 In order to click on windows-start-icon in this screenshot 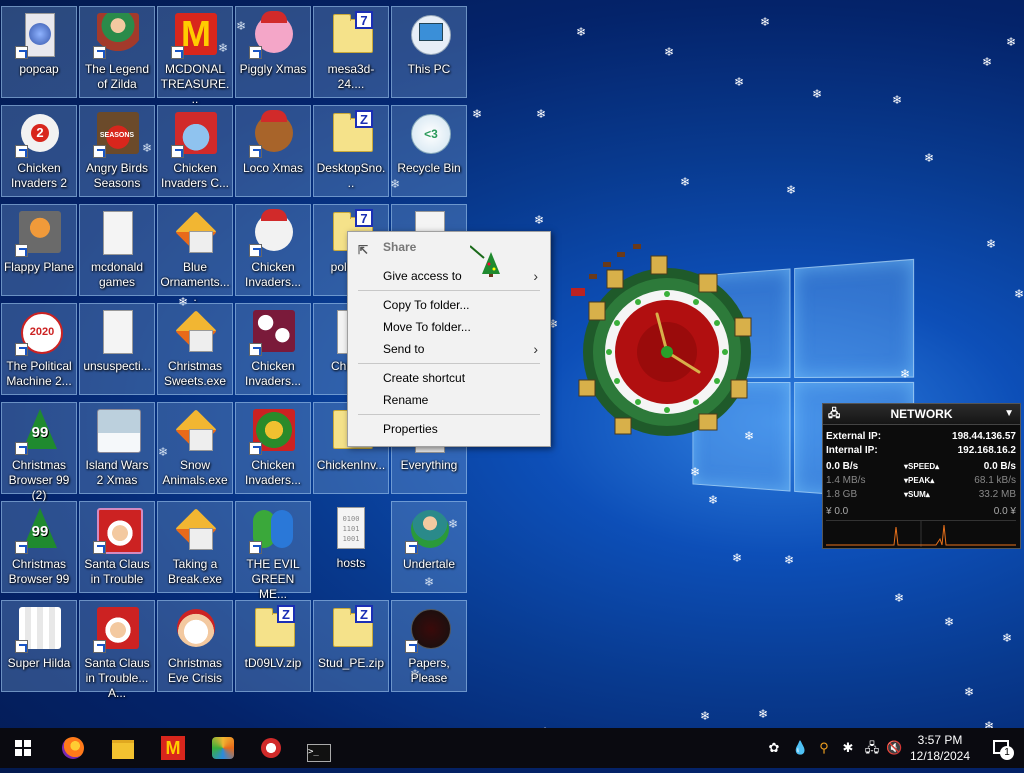, I will do `click(23, 748)`.